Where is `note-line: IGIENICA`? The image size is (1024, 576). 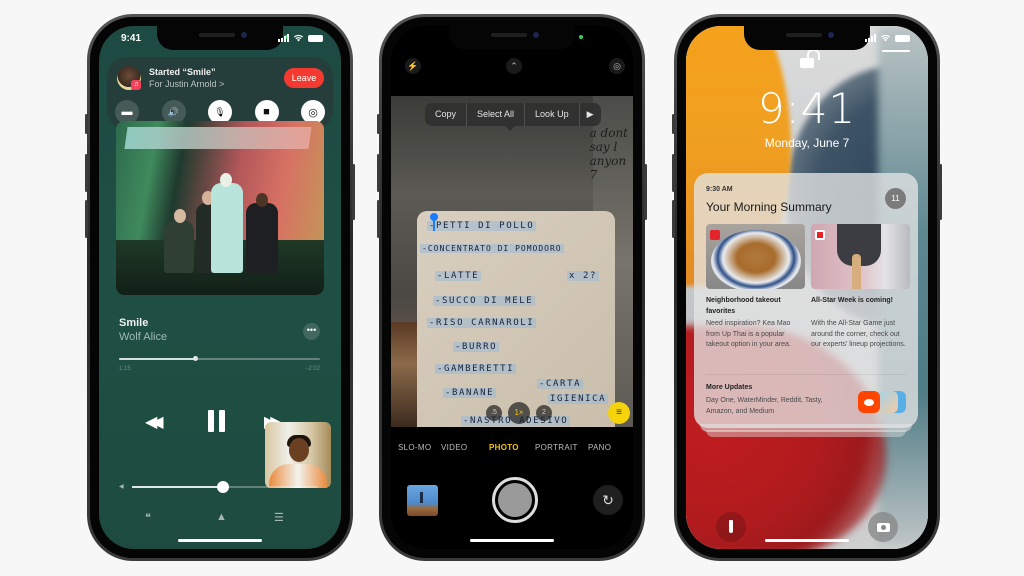
note-line: IGIENICA is located at coordinates (578, 399).